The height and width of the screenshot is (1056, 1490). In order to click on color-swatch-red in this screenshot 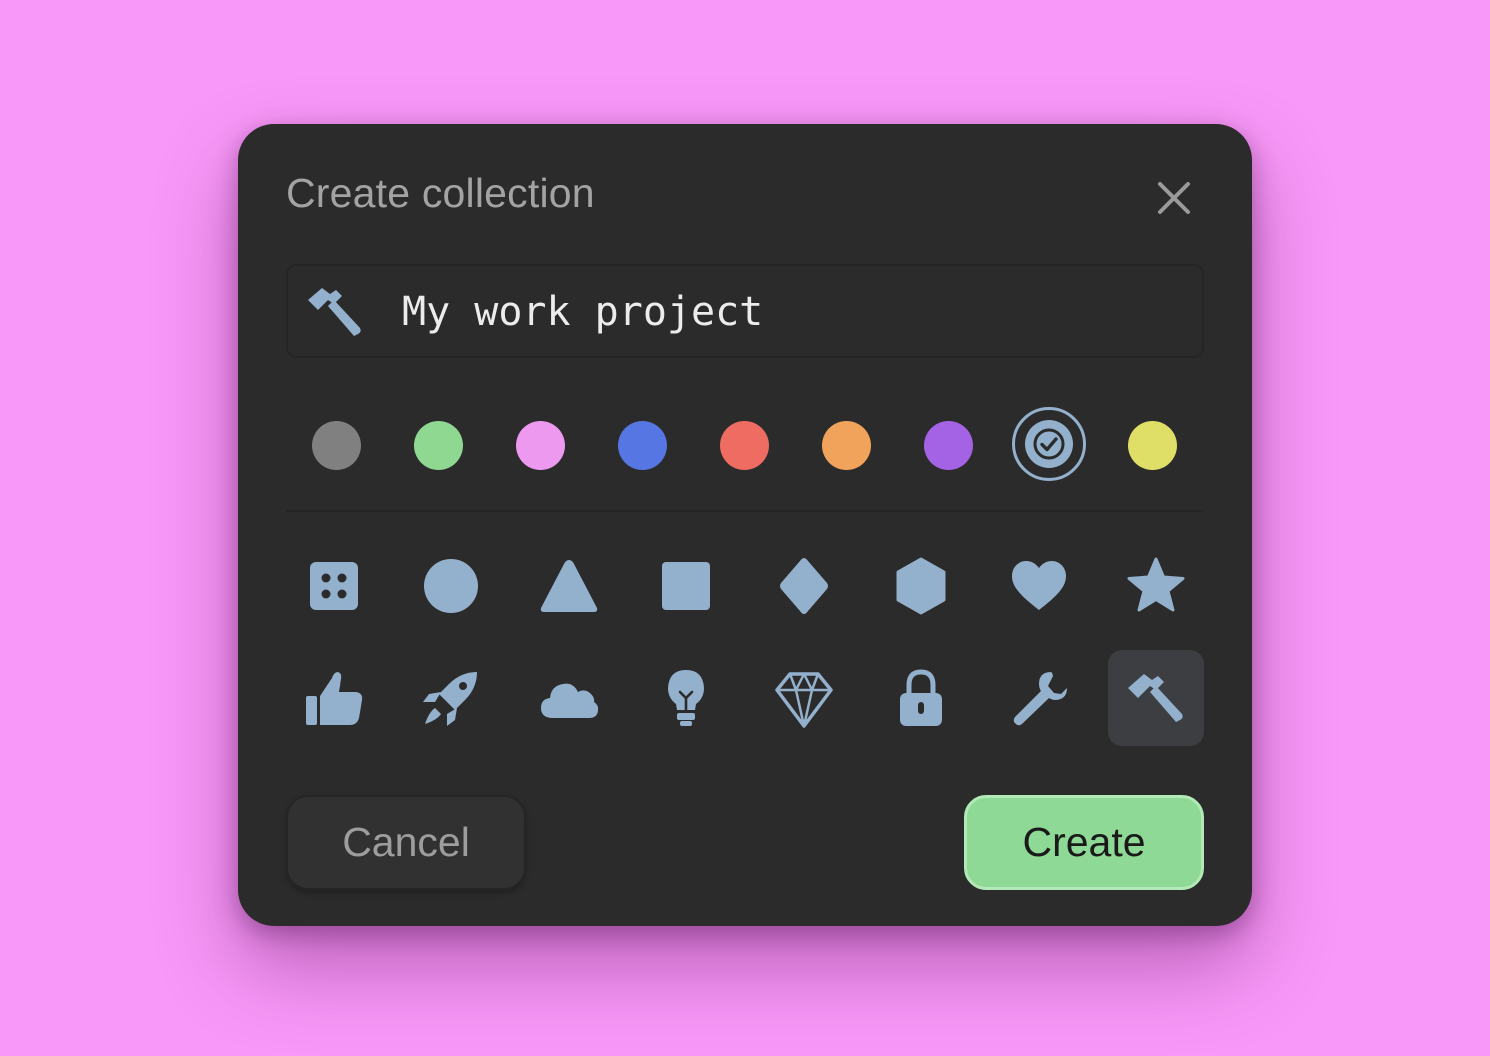, I will do `click(744, 445)`.